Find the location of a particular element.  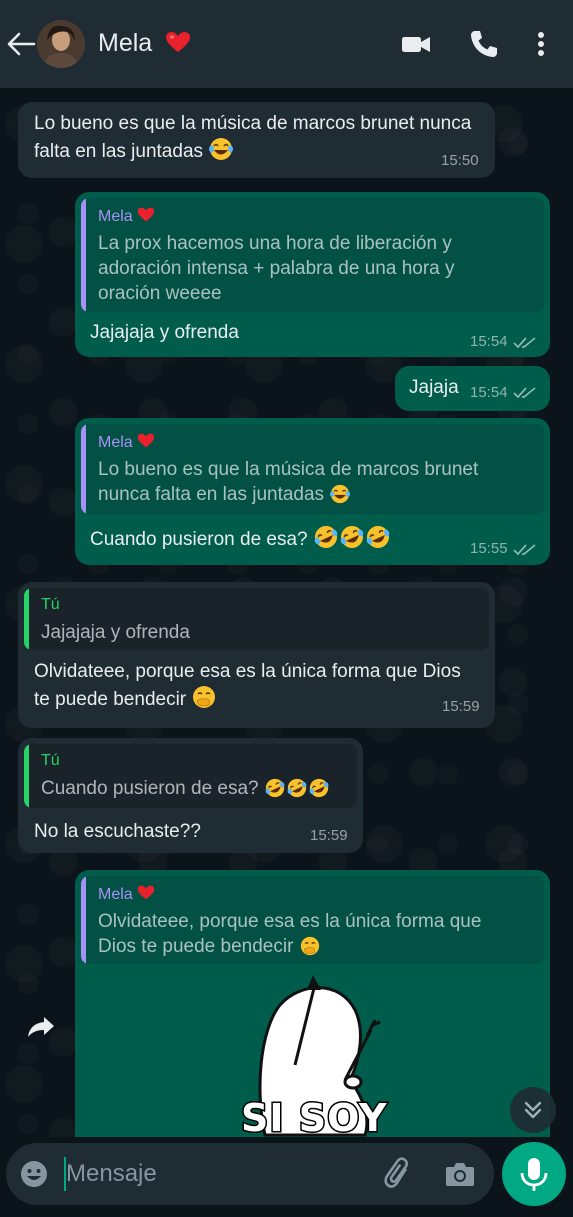

quoted-message: Tú Cuando pusieron de esa? is located at coordinates (190, 776).